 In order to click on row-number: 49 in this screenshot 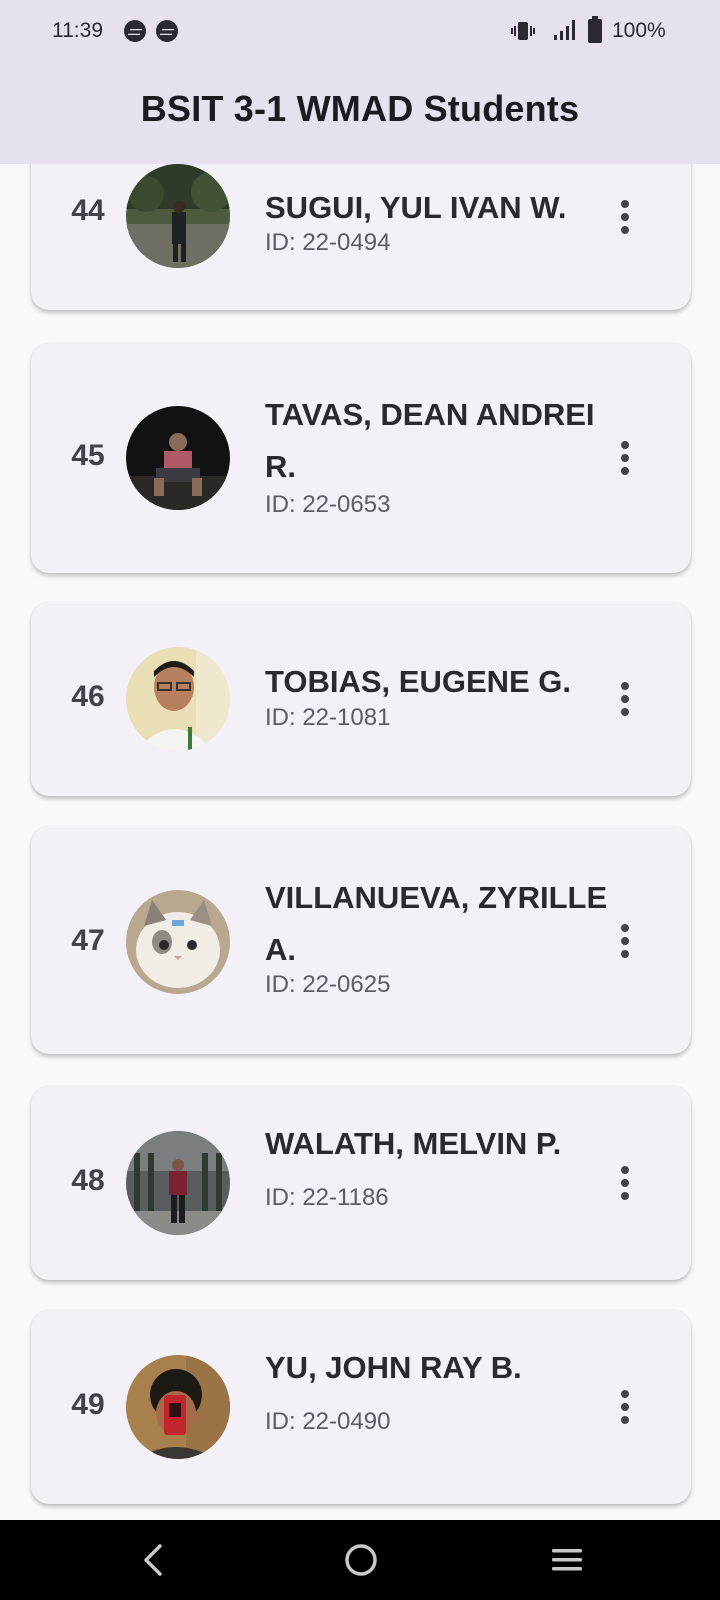, I will do `click(88, 1404)`.